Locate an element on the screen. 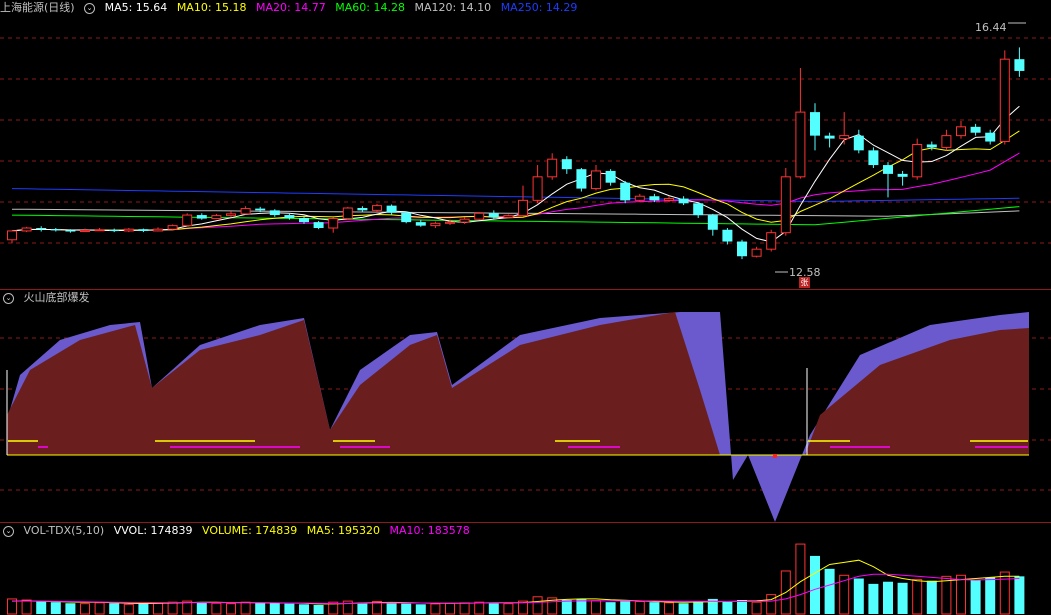 The height and width of the screenshot is (615, 1051). ma120-label: MA120: 14.10 is located at coordinates (453, 7).